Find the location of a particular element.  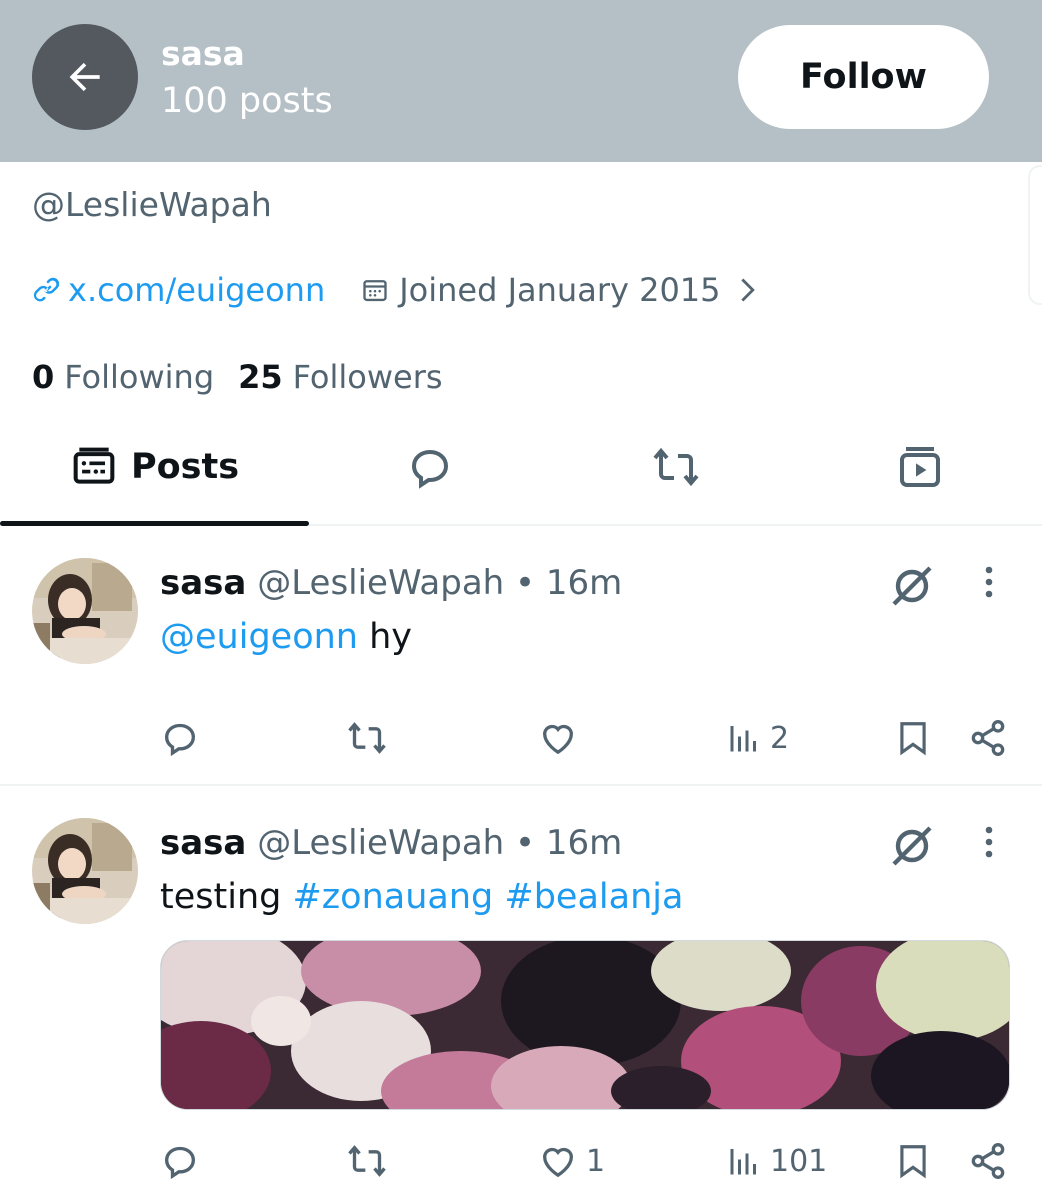

mulberries-image is located at coordinates (585, 1025).